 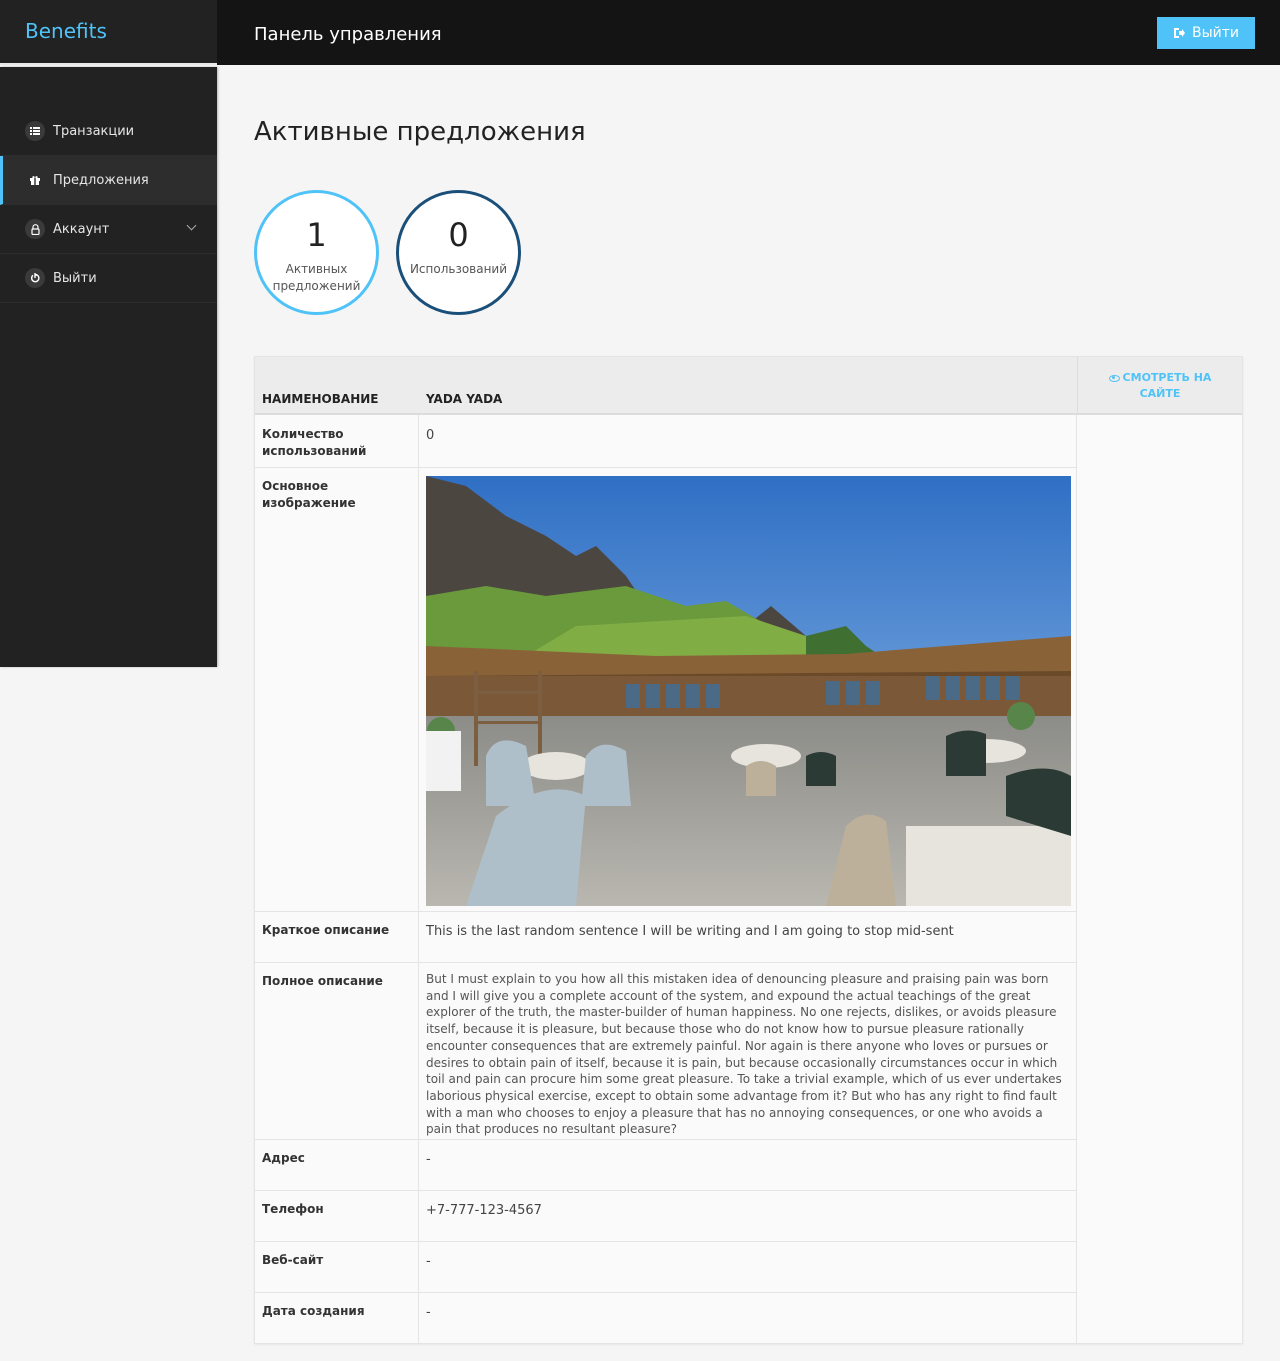 What do you see at coordinates (1159, 386) in the screenshot?
I see `view-on-site-link: СМОТРЕТЬ НА САЙТЕ` at bounding box center [1159, 386].